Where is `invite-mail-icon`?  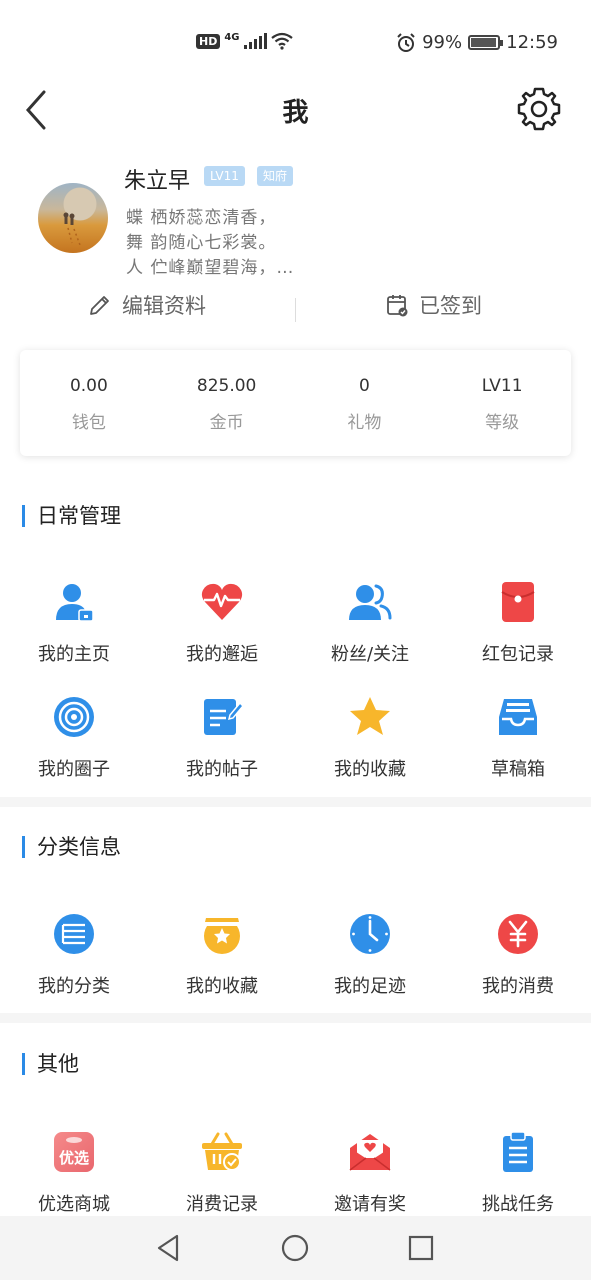 invite-mail-icon is located at coordinates (370, 1152).